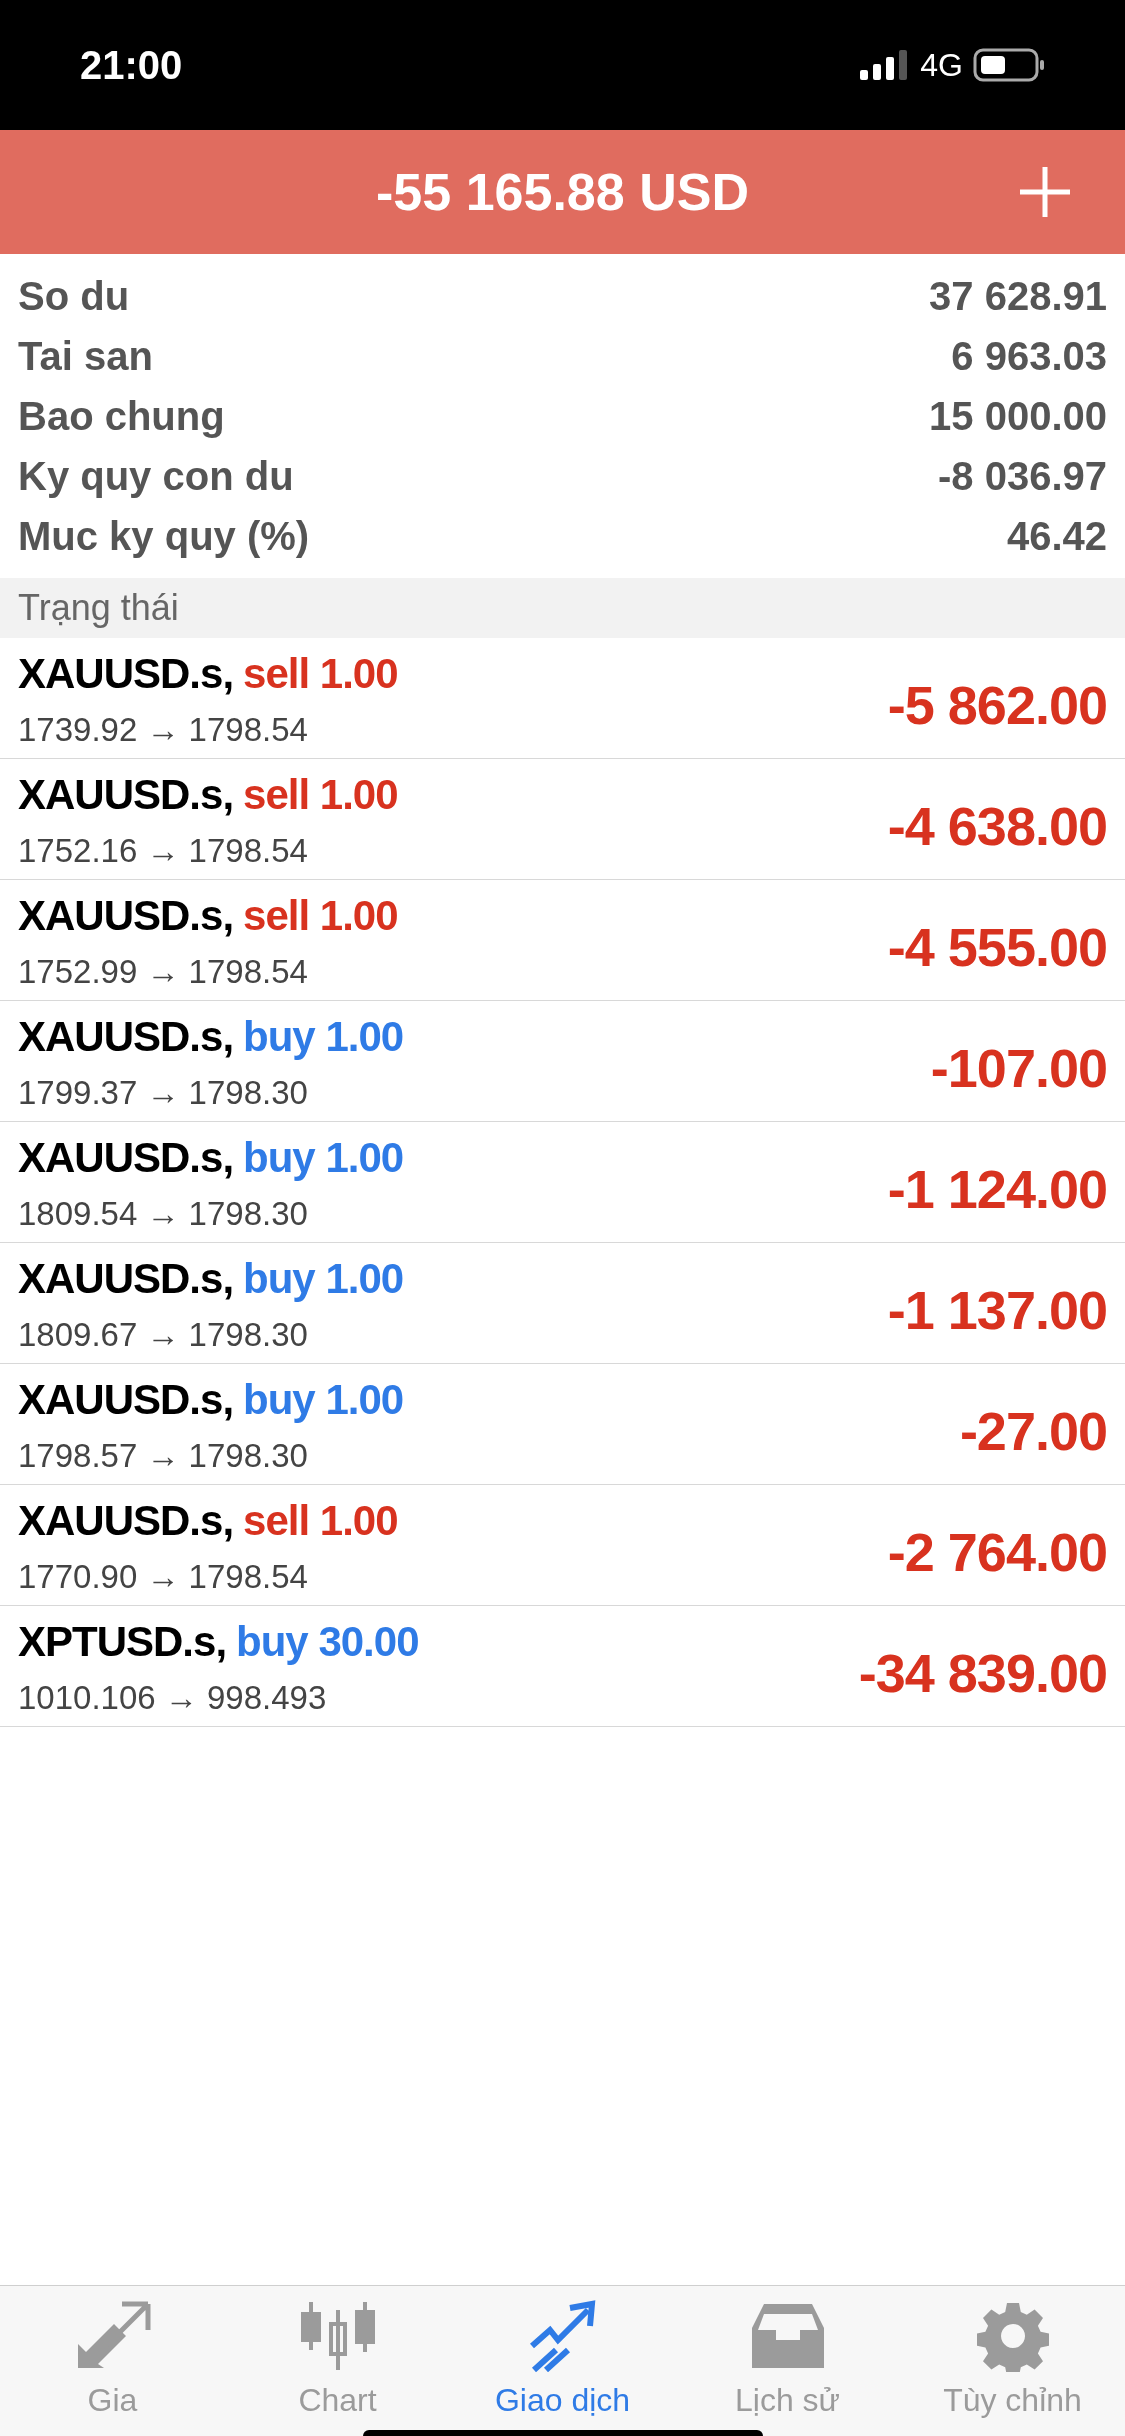 Image resolution: width=1125 pixels, height=2436 pixels. Describe the element at coordinates (562, 1303) in the screenshot. I see `position-row: XAUUSD.s, buy 1.00 1809.67 → 1798.30 -1 137.00` at that location.